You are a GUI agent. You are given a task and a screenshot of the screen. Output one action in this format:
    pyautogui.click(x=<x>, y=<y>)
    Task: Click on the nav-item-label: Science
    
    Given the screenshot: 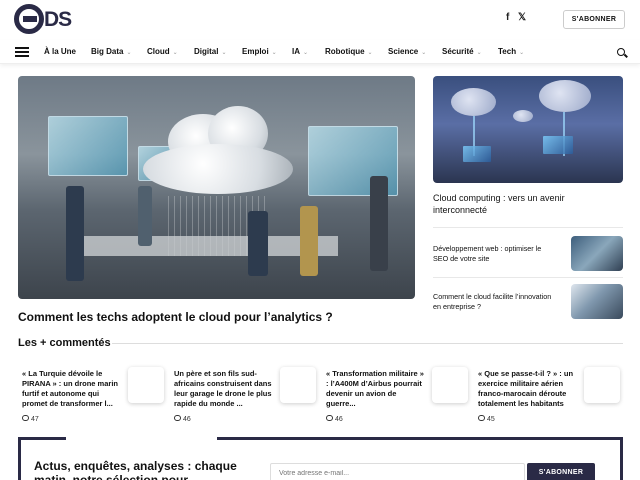 What is the action you would take?
    pyautogui.click(x=403, y=51)
    